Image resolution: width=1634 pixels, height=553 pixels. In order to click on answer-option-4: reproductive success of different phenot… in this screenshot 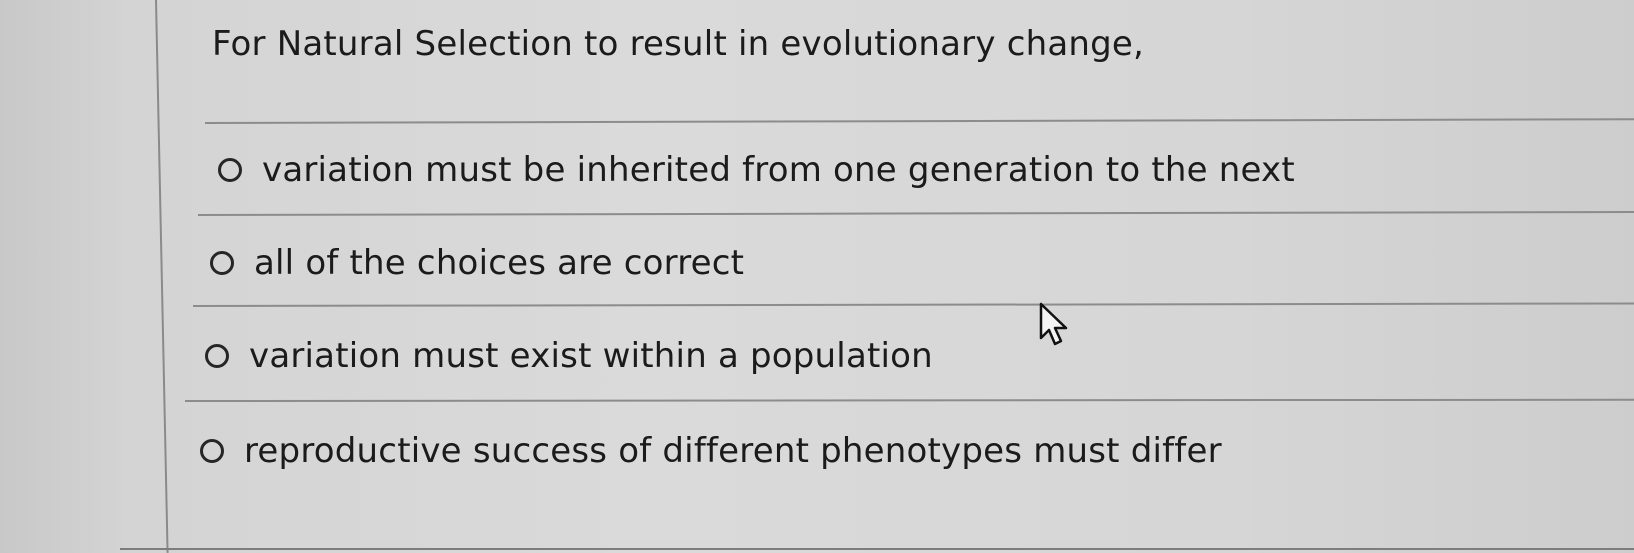, I will do `click(711, 451)`.